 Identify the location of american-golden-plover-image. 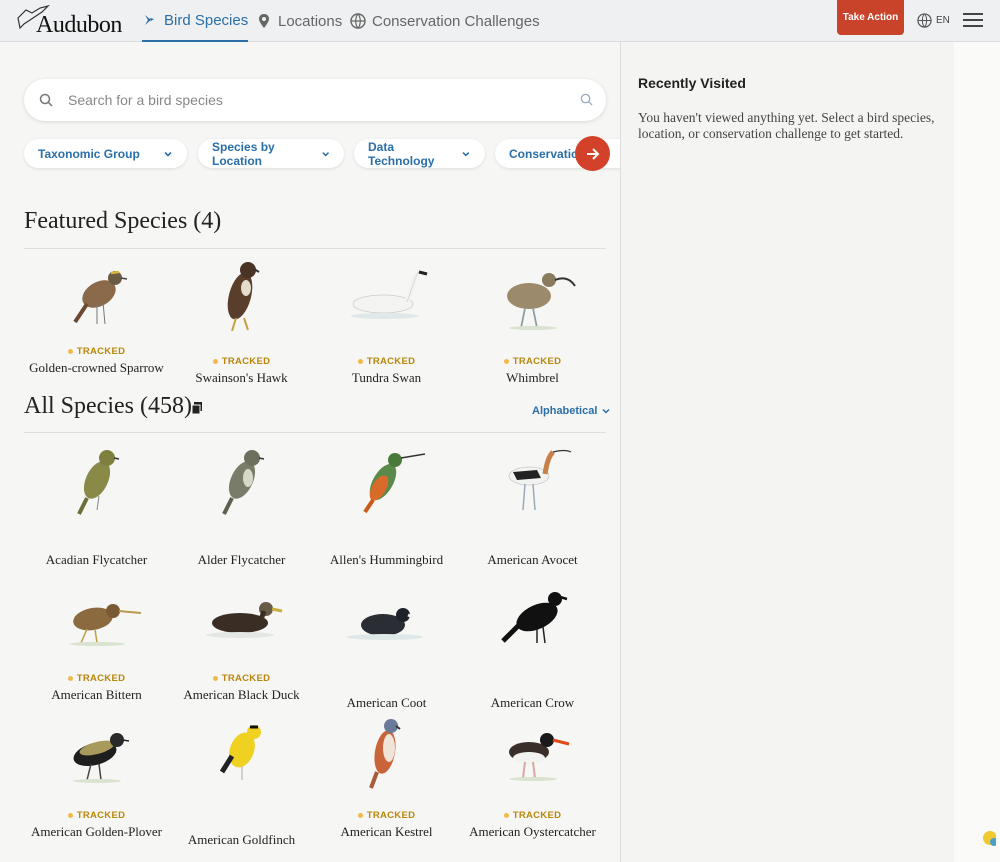
(100, 758).